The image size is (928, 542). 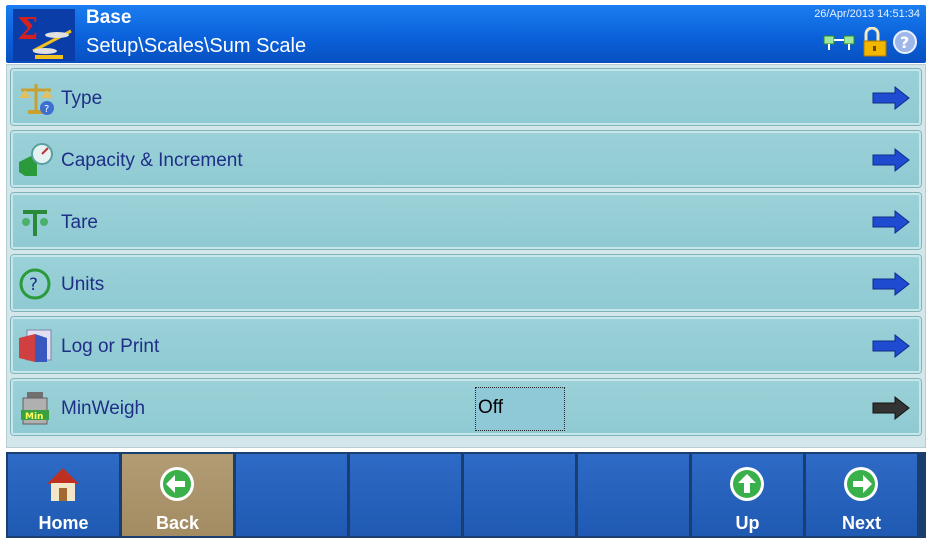 What do you see at coordinates (466, 97) in the screenshot?
I see `menu-item-type: ? Type` at bounding box center [466, 97].